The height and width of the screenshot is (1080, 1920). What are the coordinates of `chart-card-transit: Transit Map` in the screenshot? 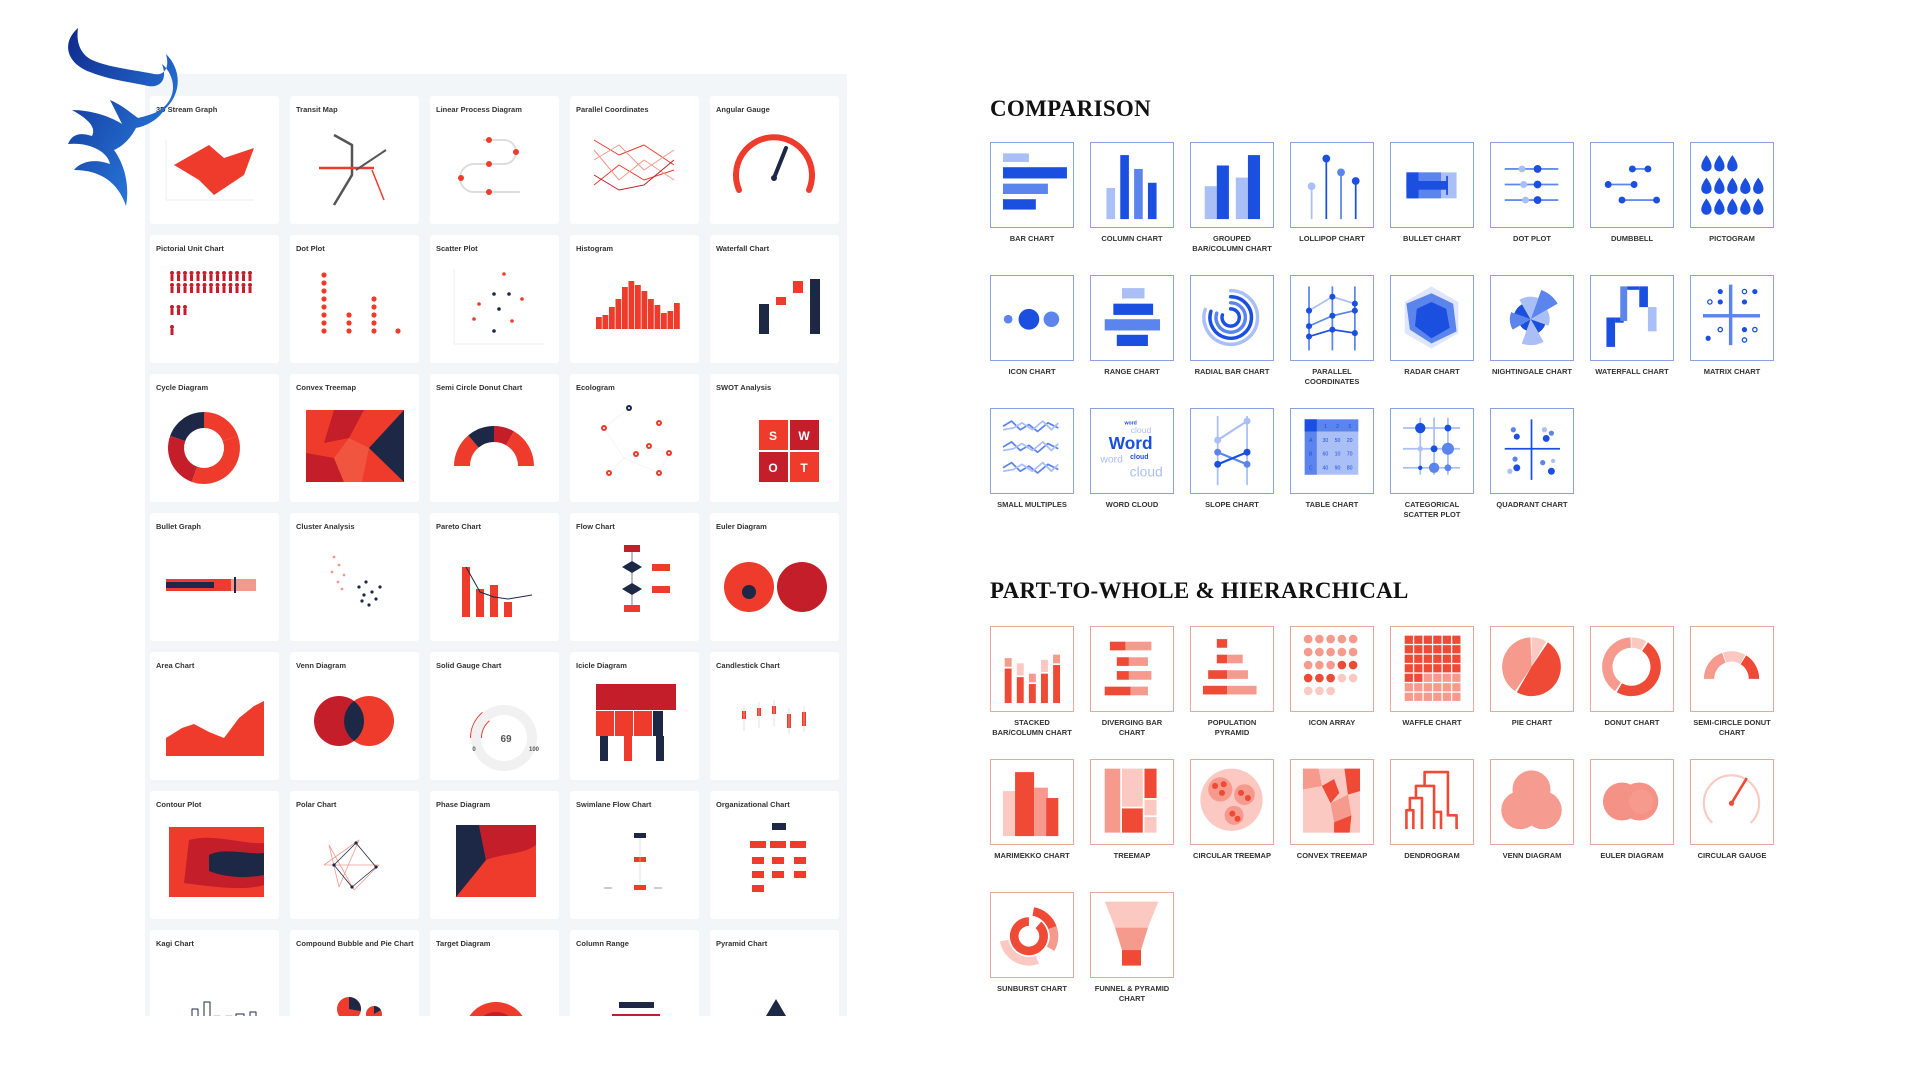 It's located at (354, 160).